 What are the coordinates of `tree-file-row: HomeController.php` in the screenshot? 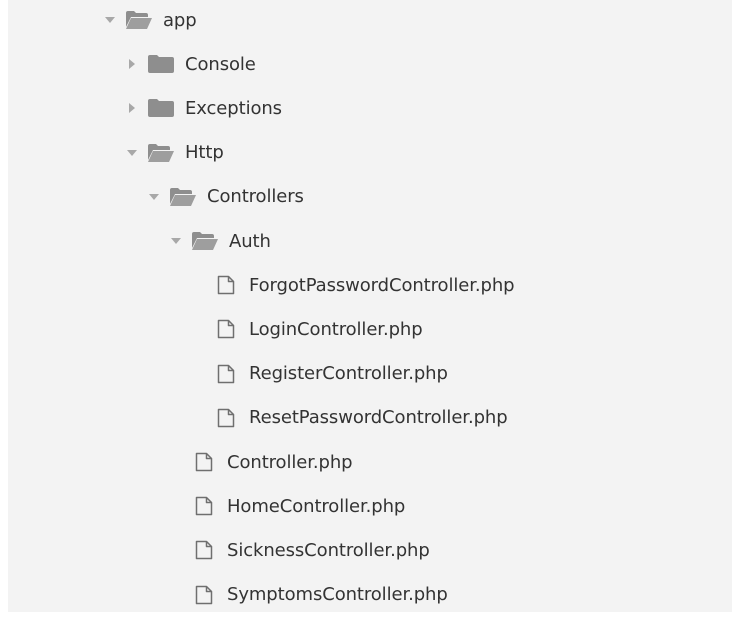 It's located at (370, 506).